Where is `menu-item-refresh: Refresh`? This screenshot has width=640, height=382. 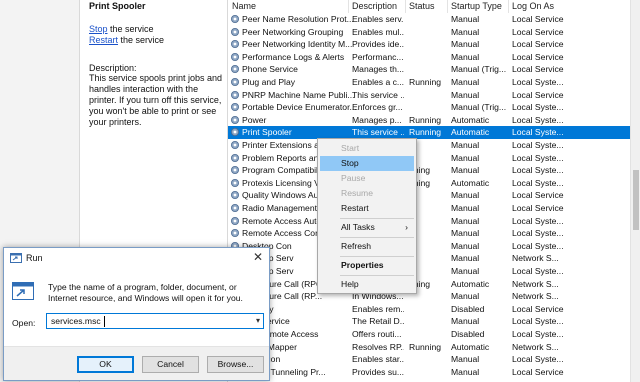 menu-item-refresh: Refresh is located at coordinates (367, 246).